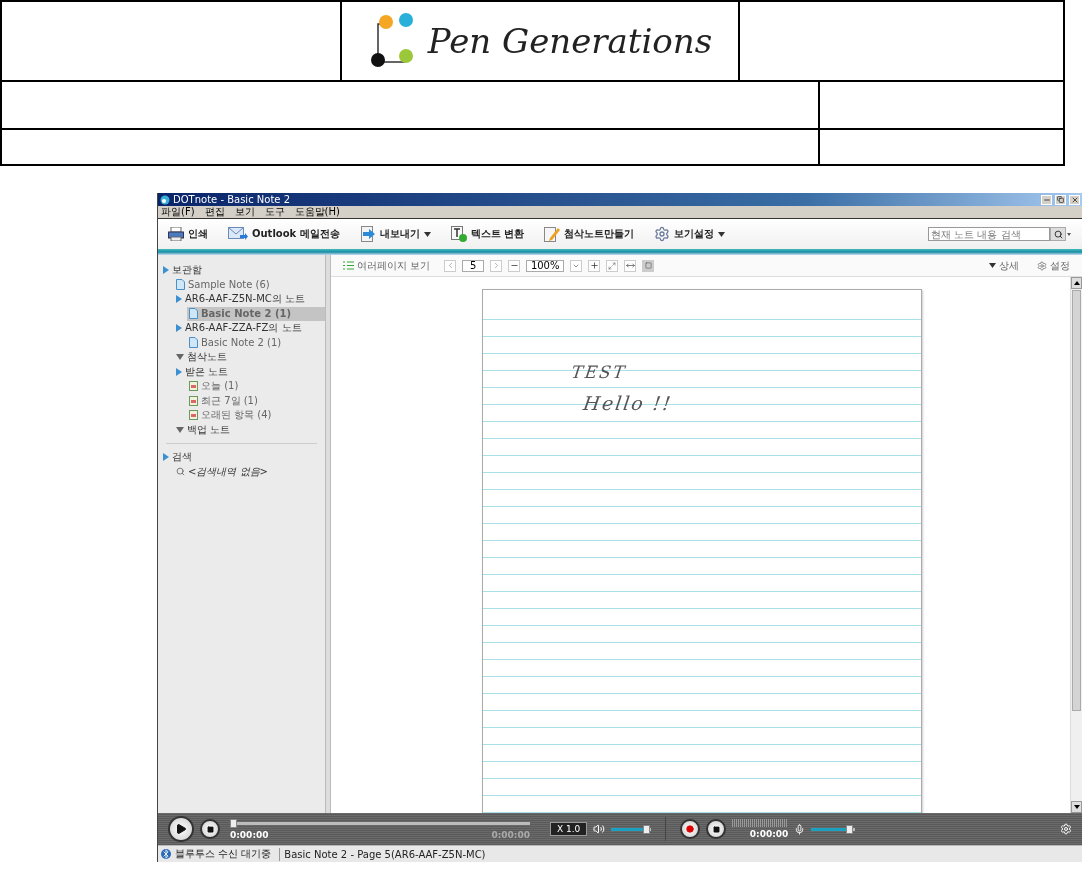 This screenshot has width=1082, height=872. Describe the element at coordinates (487, 234) in the screenshot. I see `toolbar-button: 텍스트 변환` at that location.